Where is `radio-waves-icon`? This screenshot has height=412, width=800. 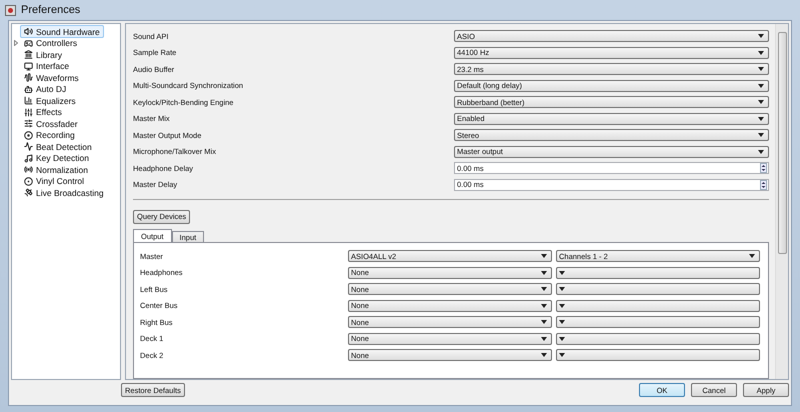
radio-waves-icon is located at coordinates (28, 169).